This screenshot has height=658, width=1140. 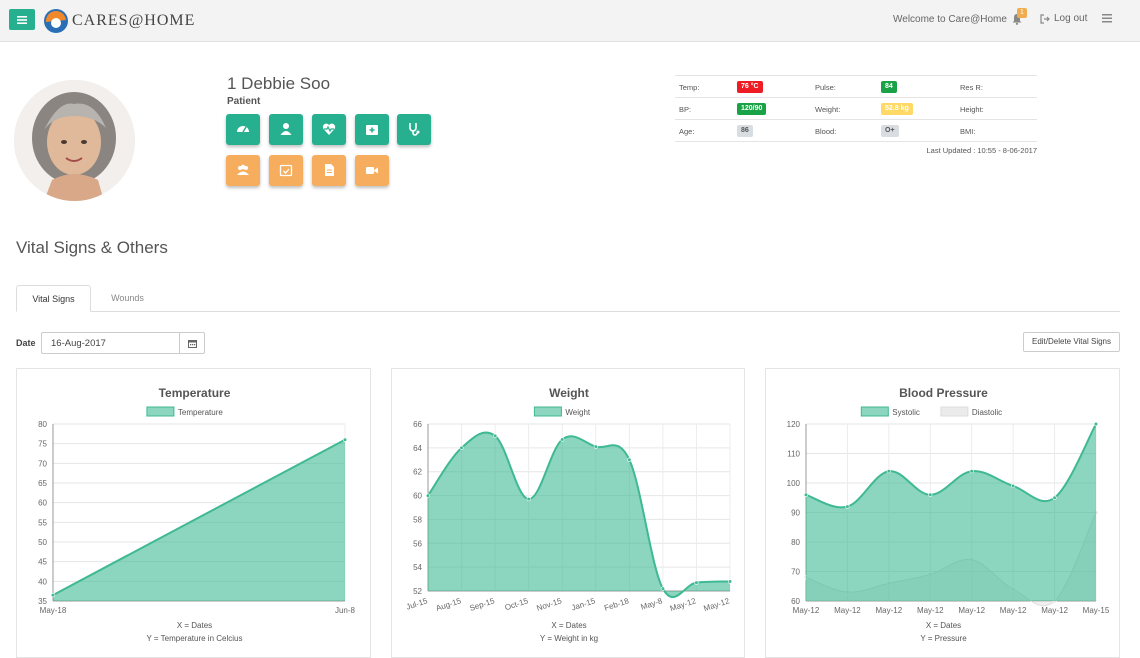 What do you see at coordinates (943, 638) in the screenshot?
I see `y-axis-caption: Y = Pressure` at bounding box center [943, 638].